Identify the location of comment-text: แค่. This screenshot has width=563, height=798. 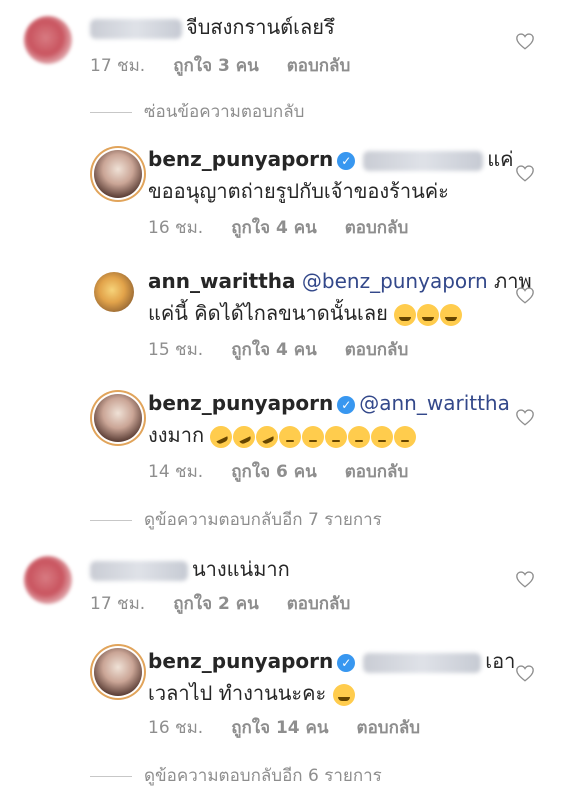
(500, 159).